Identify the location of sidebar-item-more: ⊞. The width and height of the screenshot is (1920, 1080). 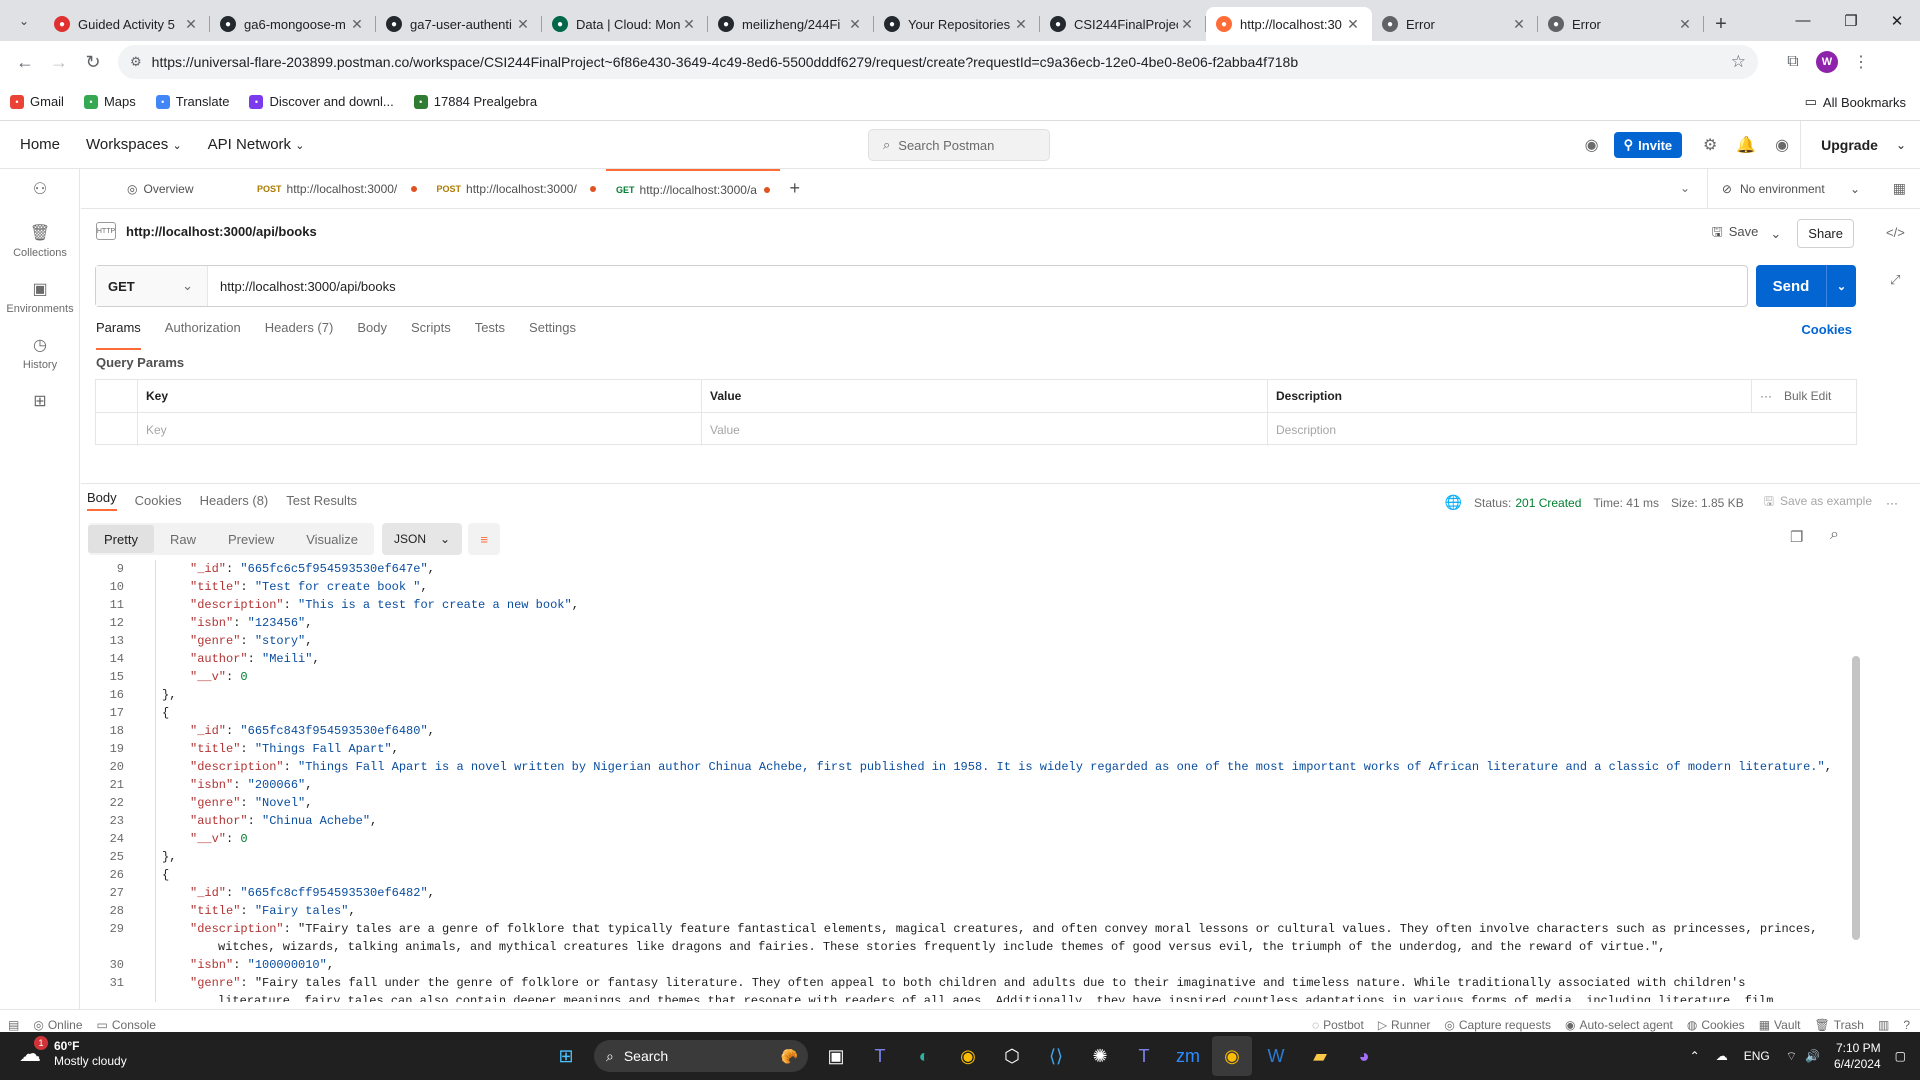
(40, 403).